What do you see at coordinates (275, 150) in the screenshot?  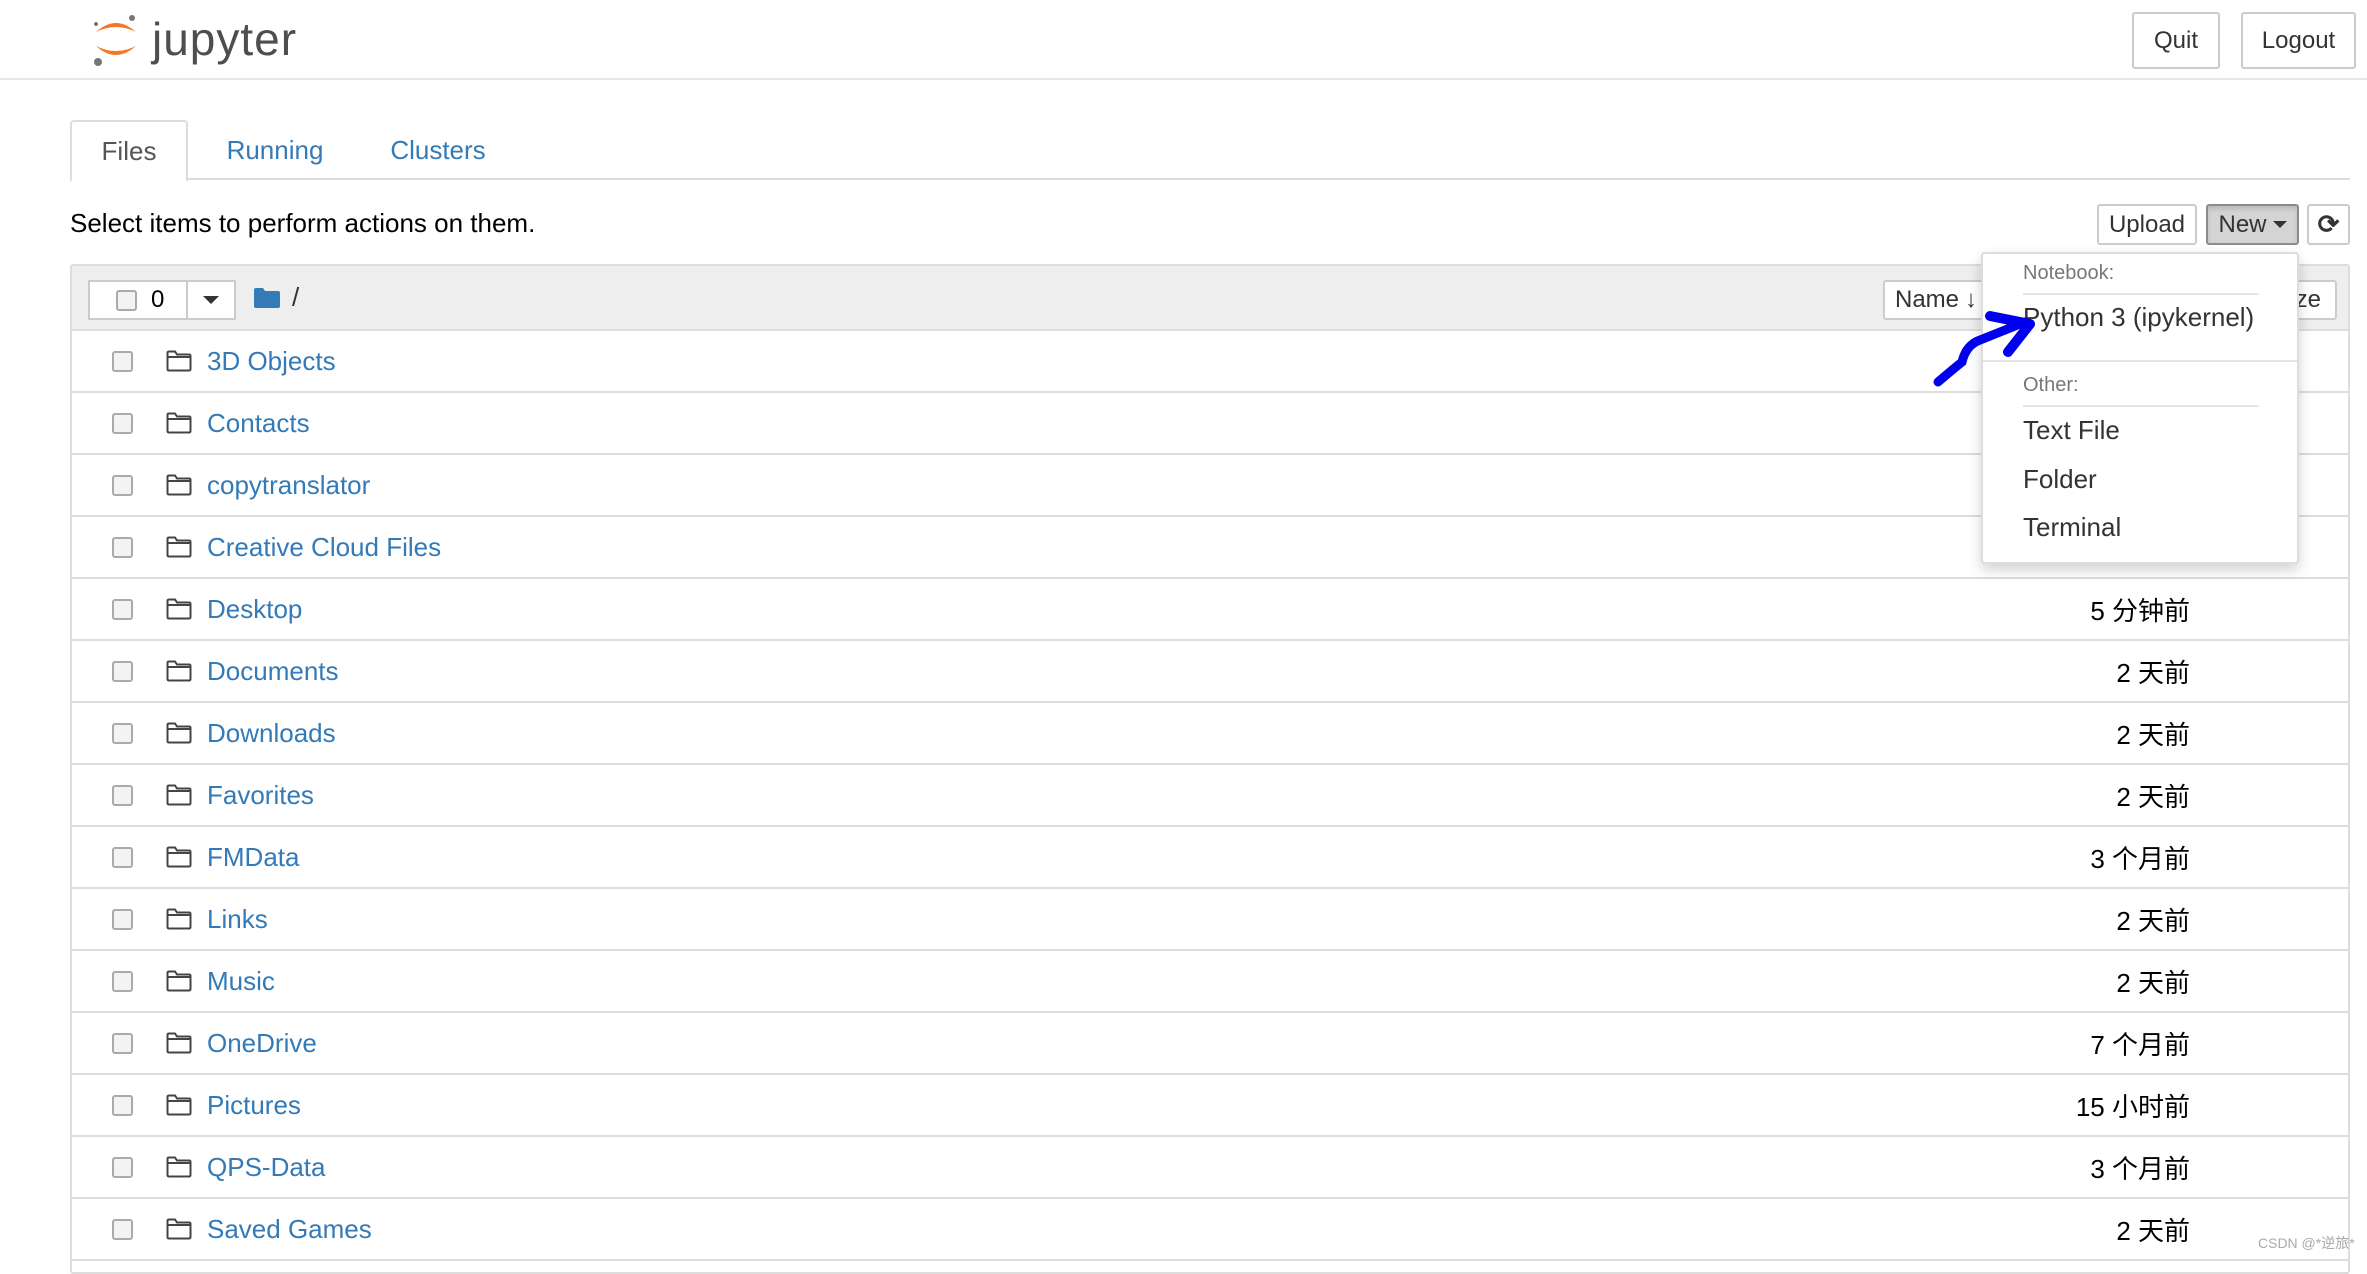 I see `tab-running: Running` at bounding box center [275, 150].